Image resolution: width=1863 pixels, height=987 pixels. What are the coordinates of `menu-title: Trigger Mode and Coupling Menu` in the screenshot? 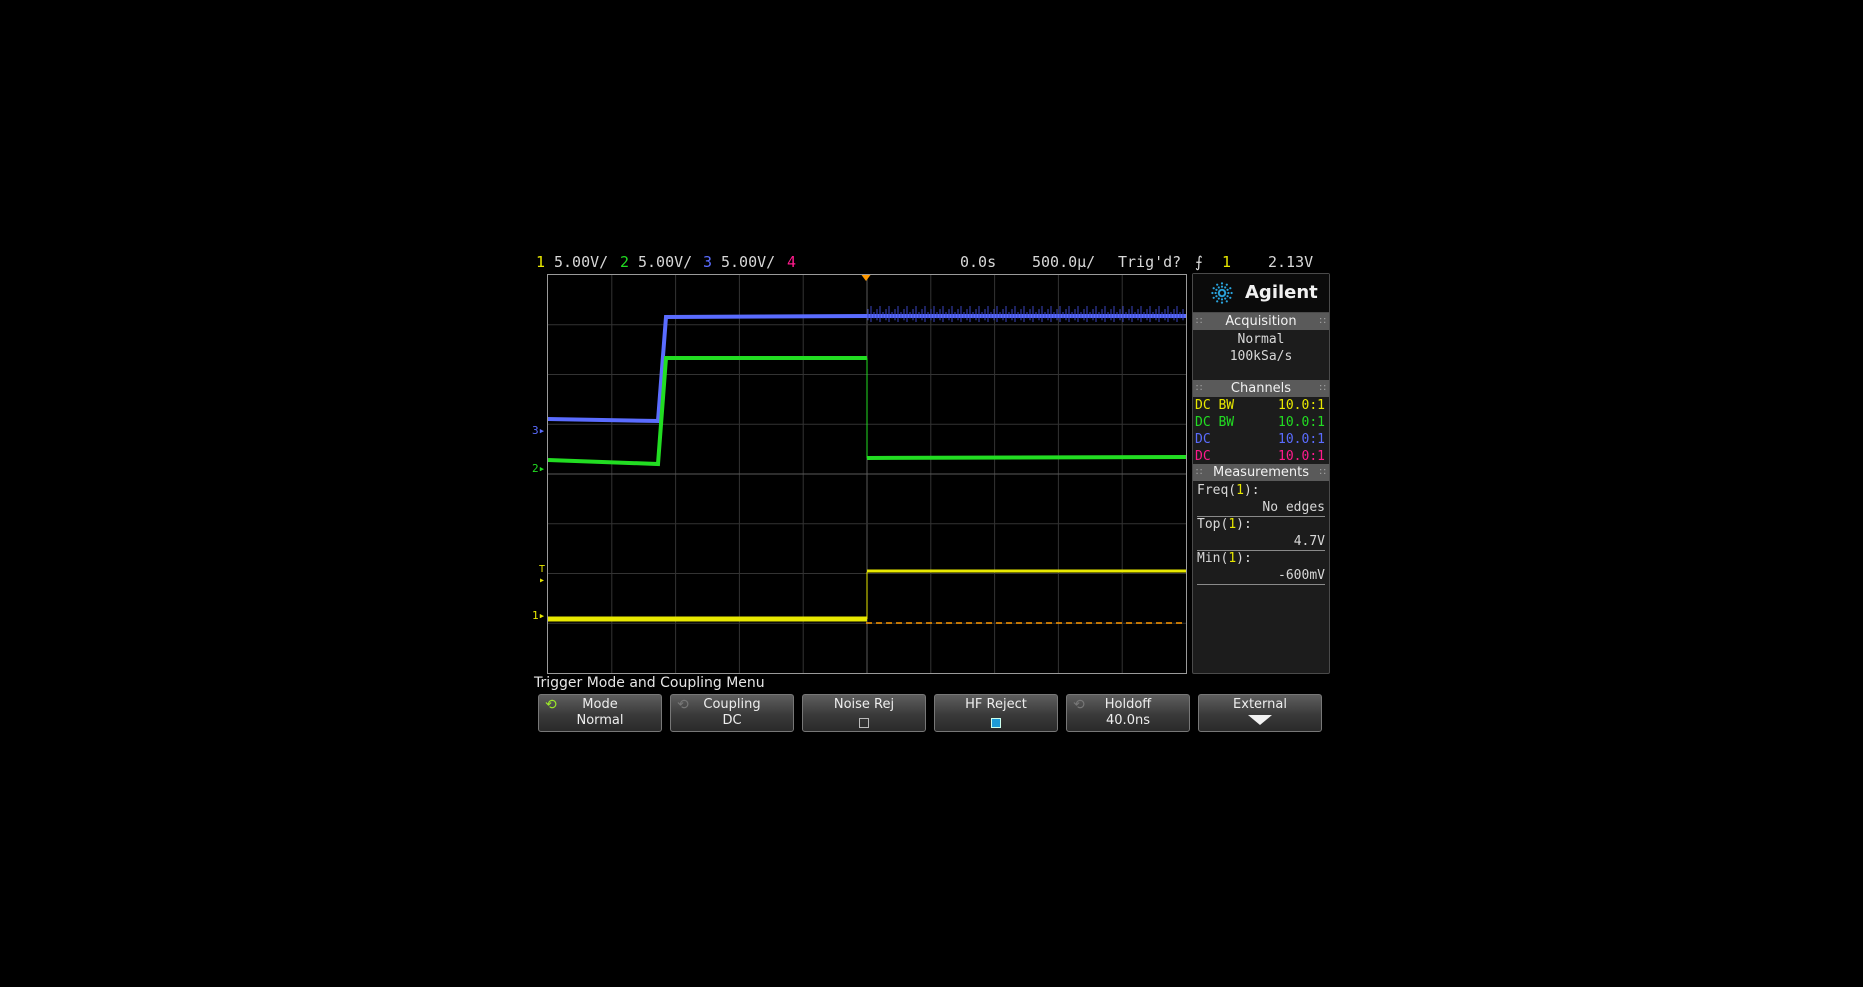 It's located at (649, 683).